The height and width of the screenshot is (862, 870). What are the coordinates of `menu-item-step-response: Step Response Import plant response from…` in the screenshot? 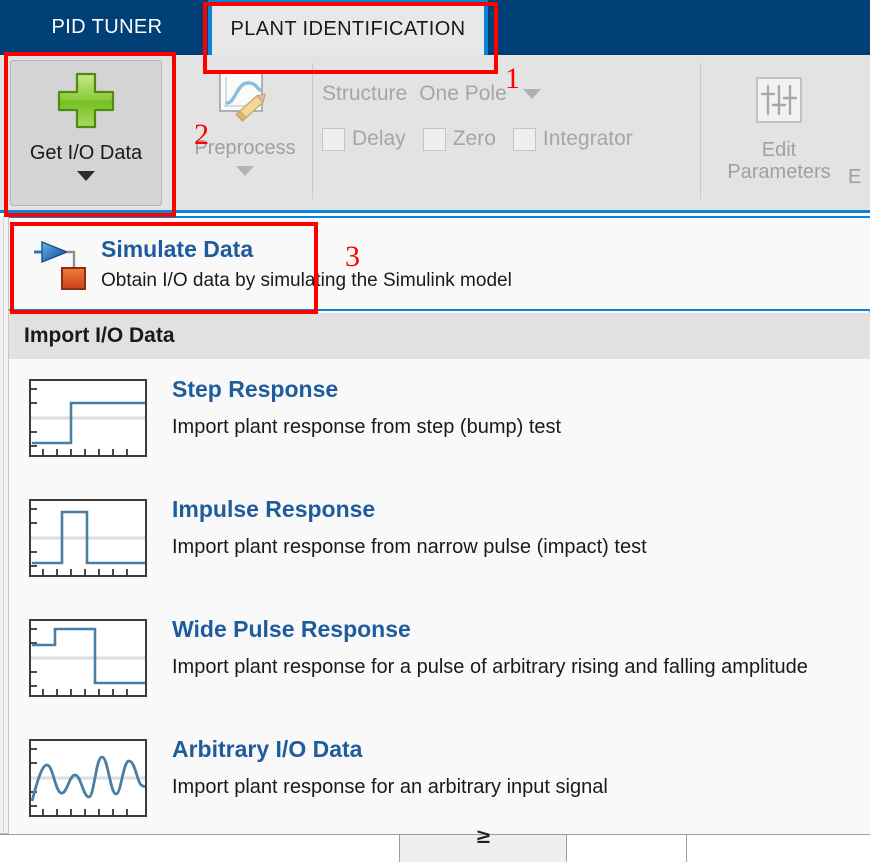 It's located at (439, 419).